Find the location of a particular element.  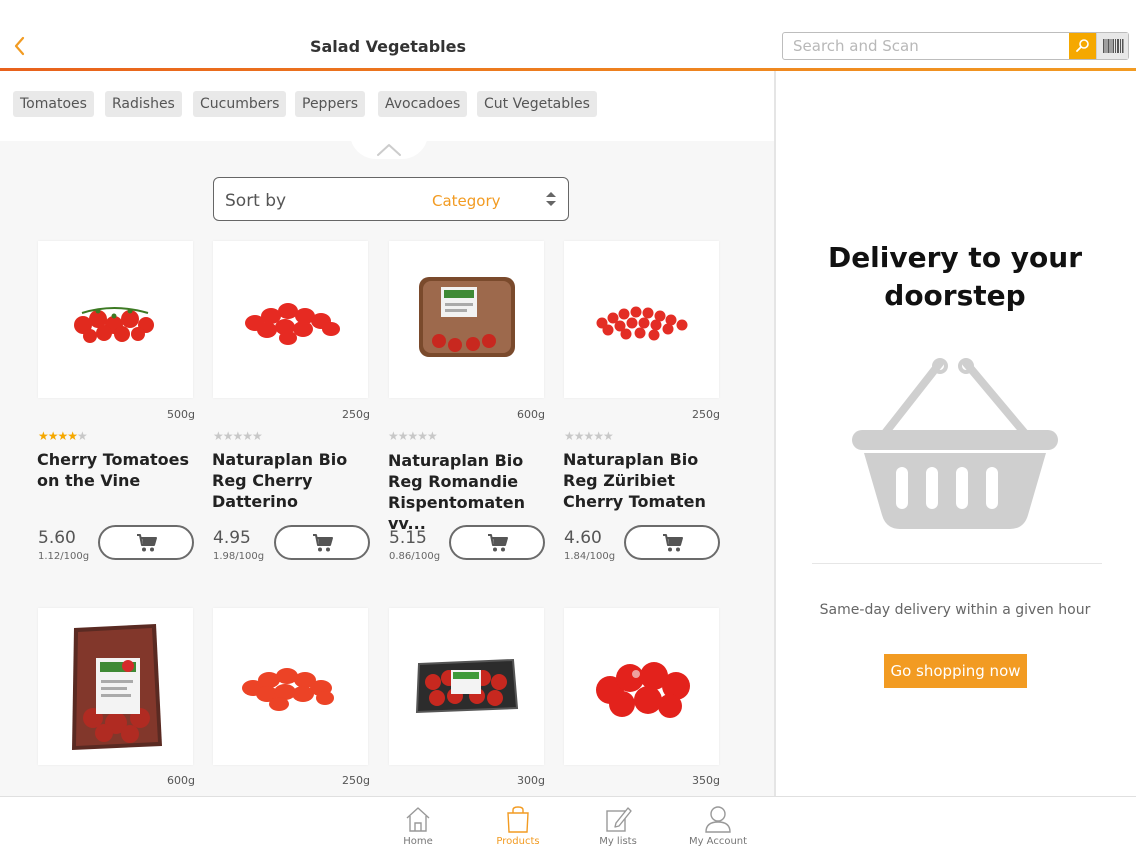

sort-arrows-icon is located at coordinates (551, 199).